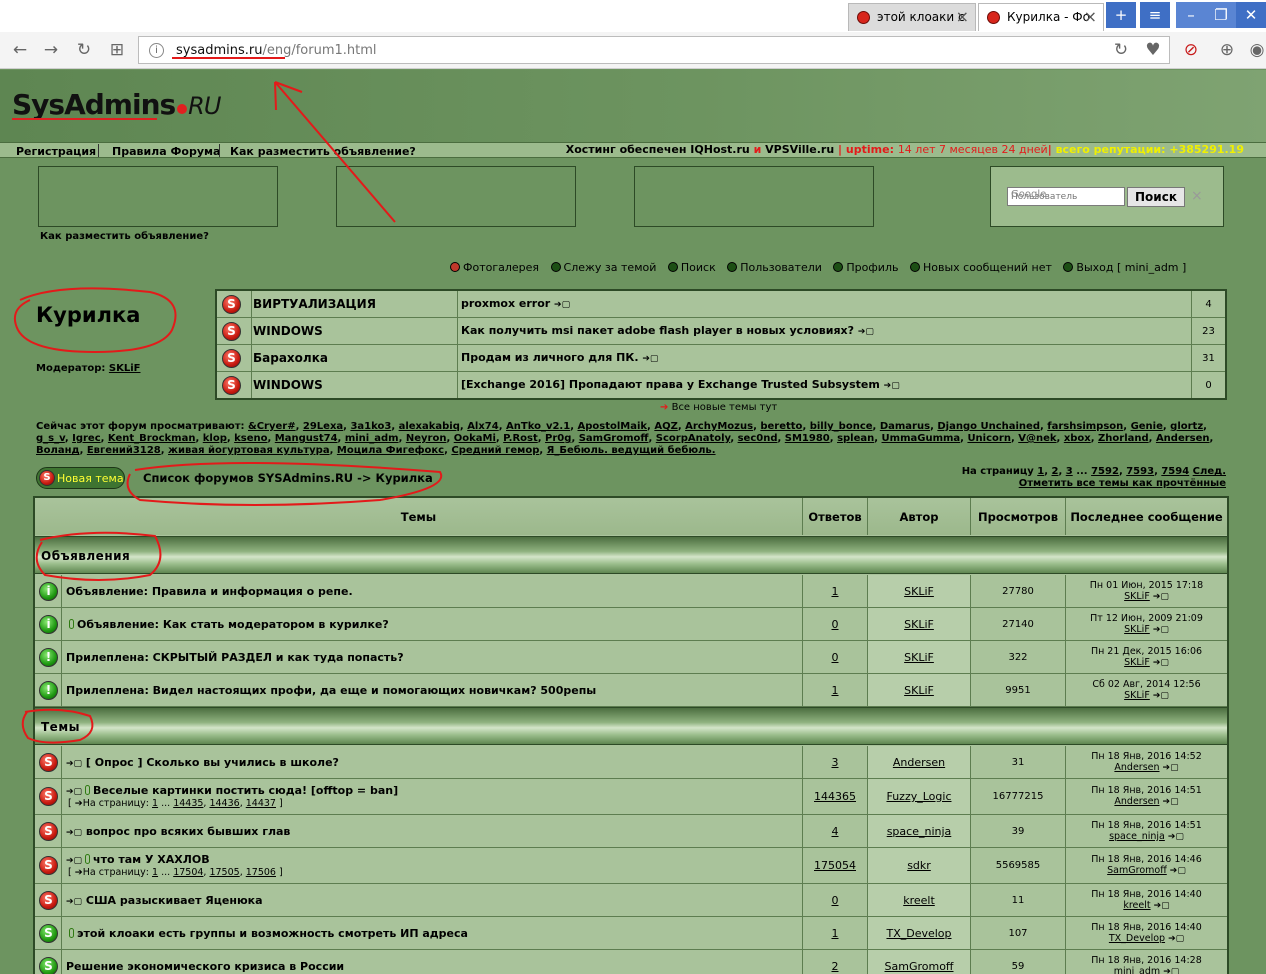 This screenshot has width=1266, height=974. I want to click on site-info-icon: i, so click(156, 50).